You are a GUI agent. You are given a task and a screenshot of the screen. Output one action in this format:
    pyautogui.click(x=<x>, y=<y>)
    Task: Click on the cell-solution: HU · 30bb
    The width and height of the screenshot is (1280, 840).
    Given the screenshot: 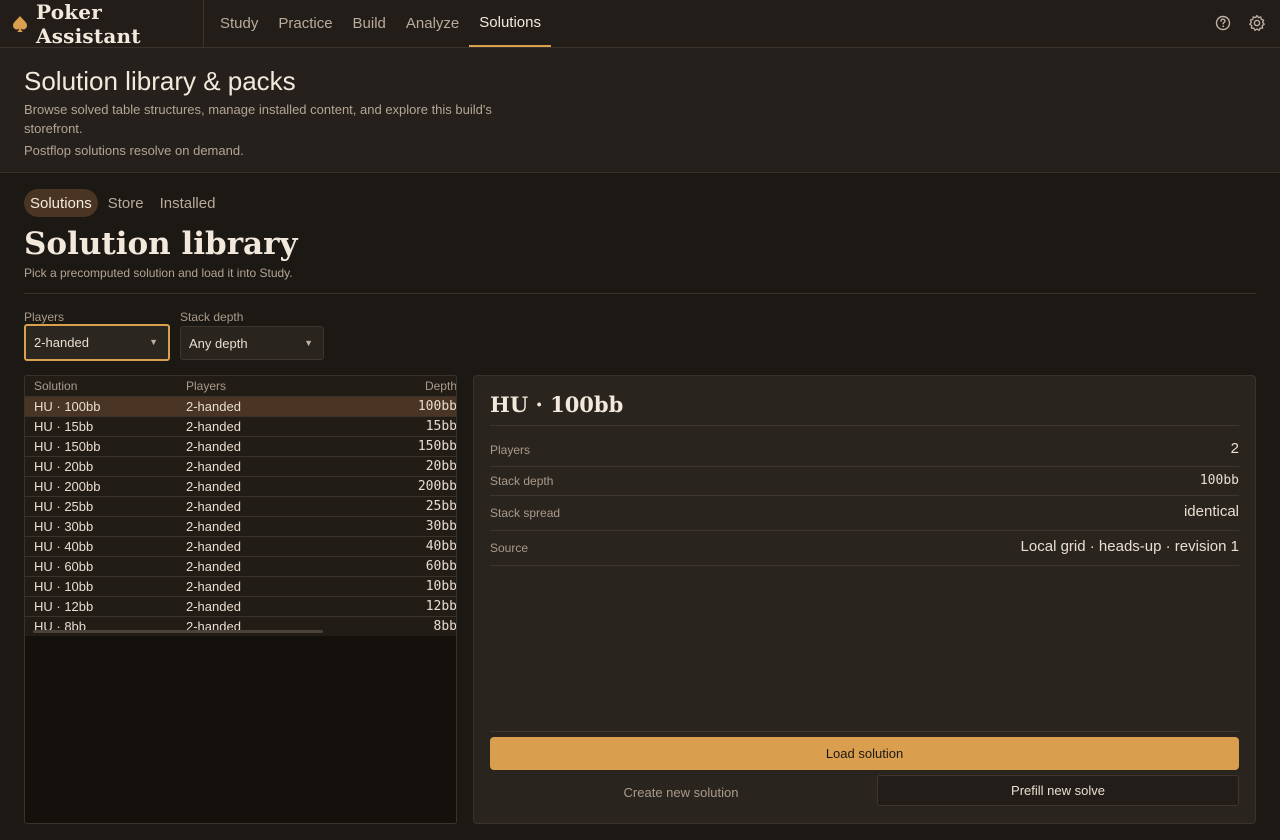 What is the action you would take?
    pyautogui.click(x=64, y=526)
    